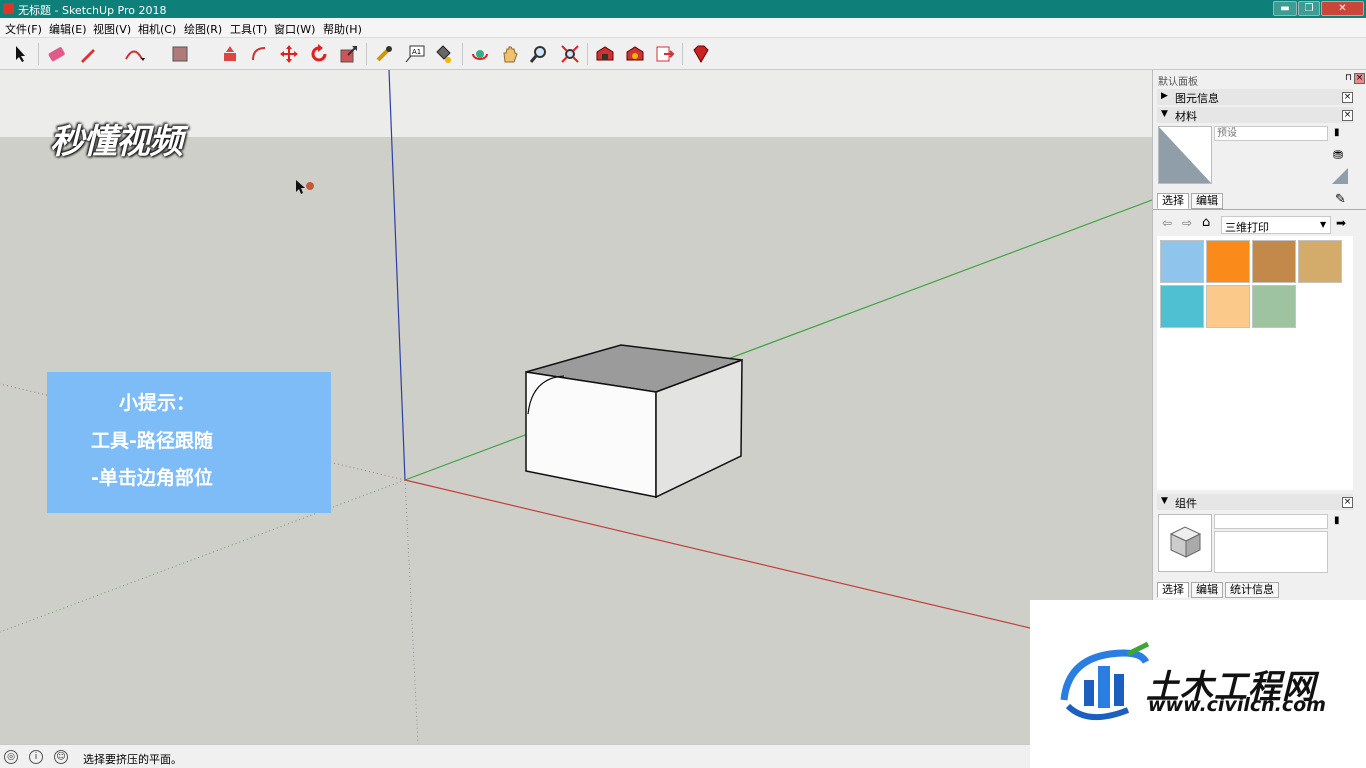 Image resolution: width=1366 pixels, height=768 pixels. Describe the element at coordinates (1342, 8) in the screenshot. I see `close-button: ✕` at that location.